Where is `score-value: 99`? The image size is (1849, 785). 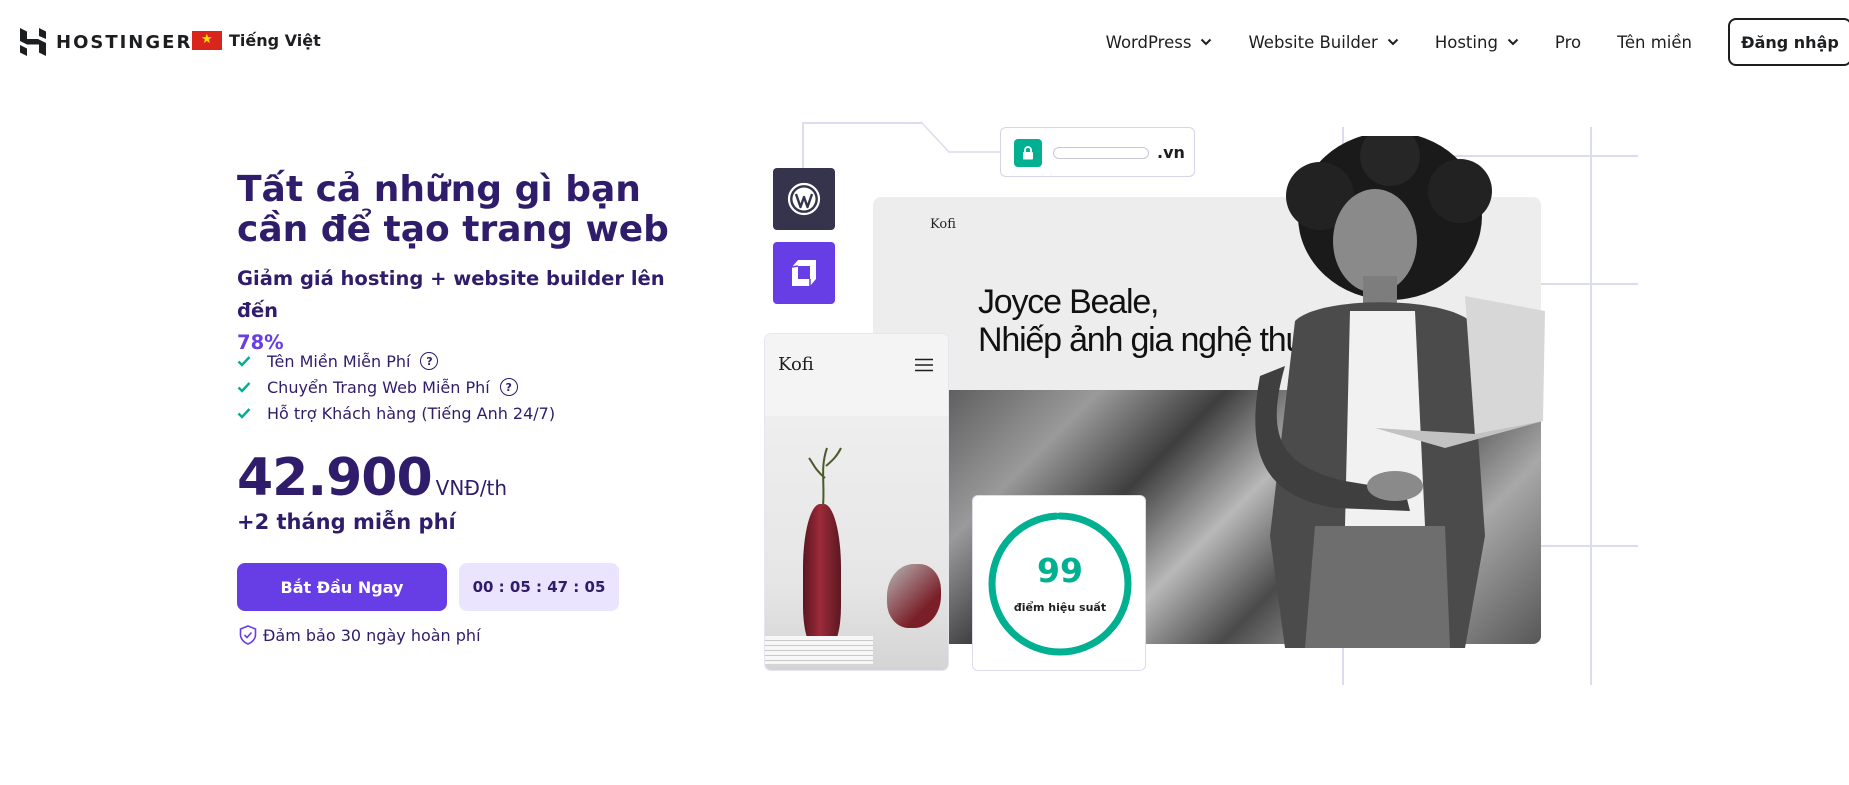 score-value: 99 is located at coordinates (1060, 570).